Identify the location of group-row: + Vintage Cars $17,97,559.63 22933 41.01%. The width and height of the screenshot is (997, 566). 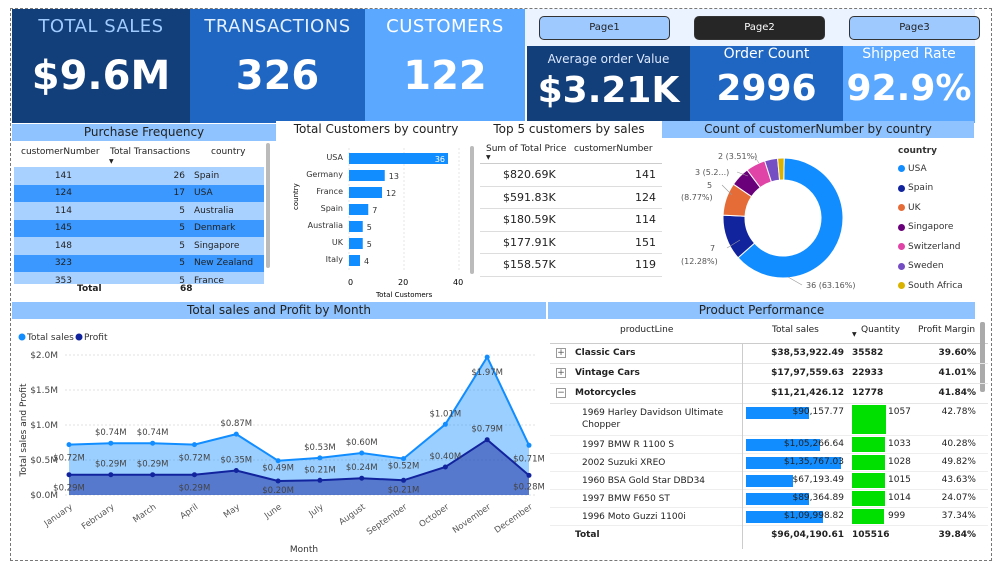
(769, 374).